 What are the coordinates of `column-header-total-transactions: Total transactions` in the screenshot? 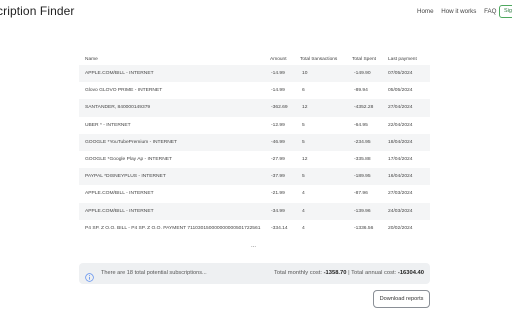 It's located at (319, 59).